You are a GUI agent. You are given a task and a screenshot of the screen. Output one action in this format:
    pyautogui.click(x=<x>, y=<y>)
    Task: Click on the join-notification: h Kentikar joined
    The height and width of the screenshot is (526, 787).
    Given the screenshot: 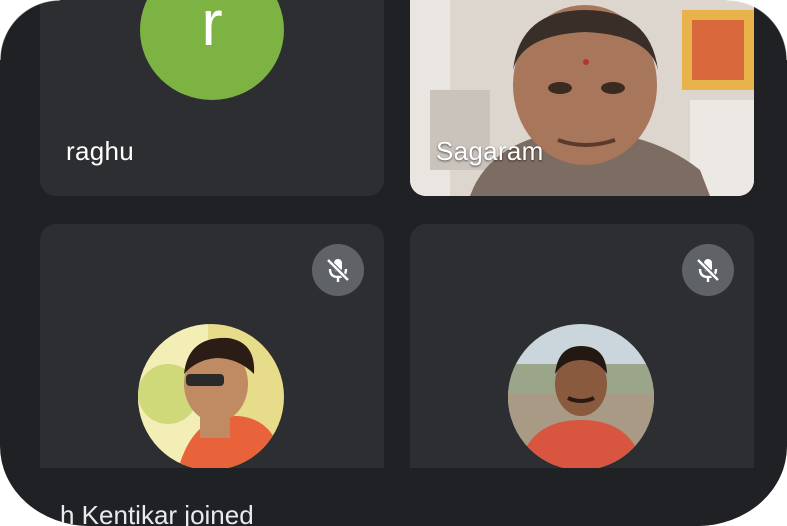 What is the action you would take?
    pyautogui.click(x=157, y=513)
    